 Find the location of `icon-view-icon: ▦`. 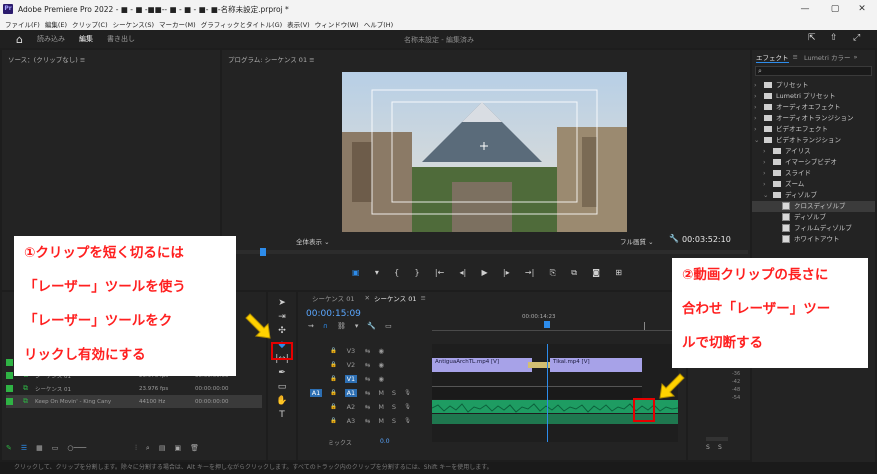

icon-view-icon: ▦ is located at coordinates (39, 448).